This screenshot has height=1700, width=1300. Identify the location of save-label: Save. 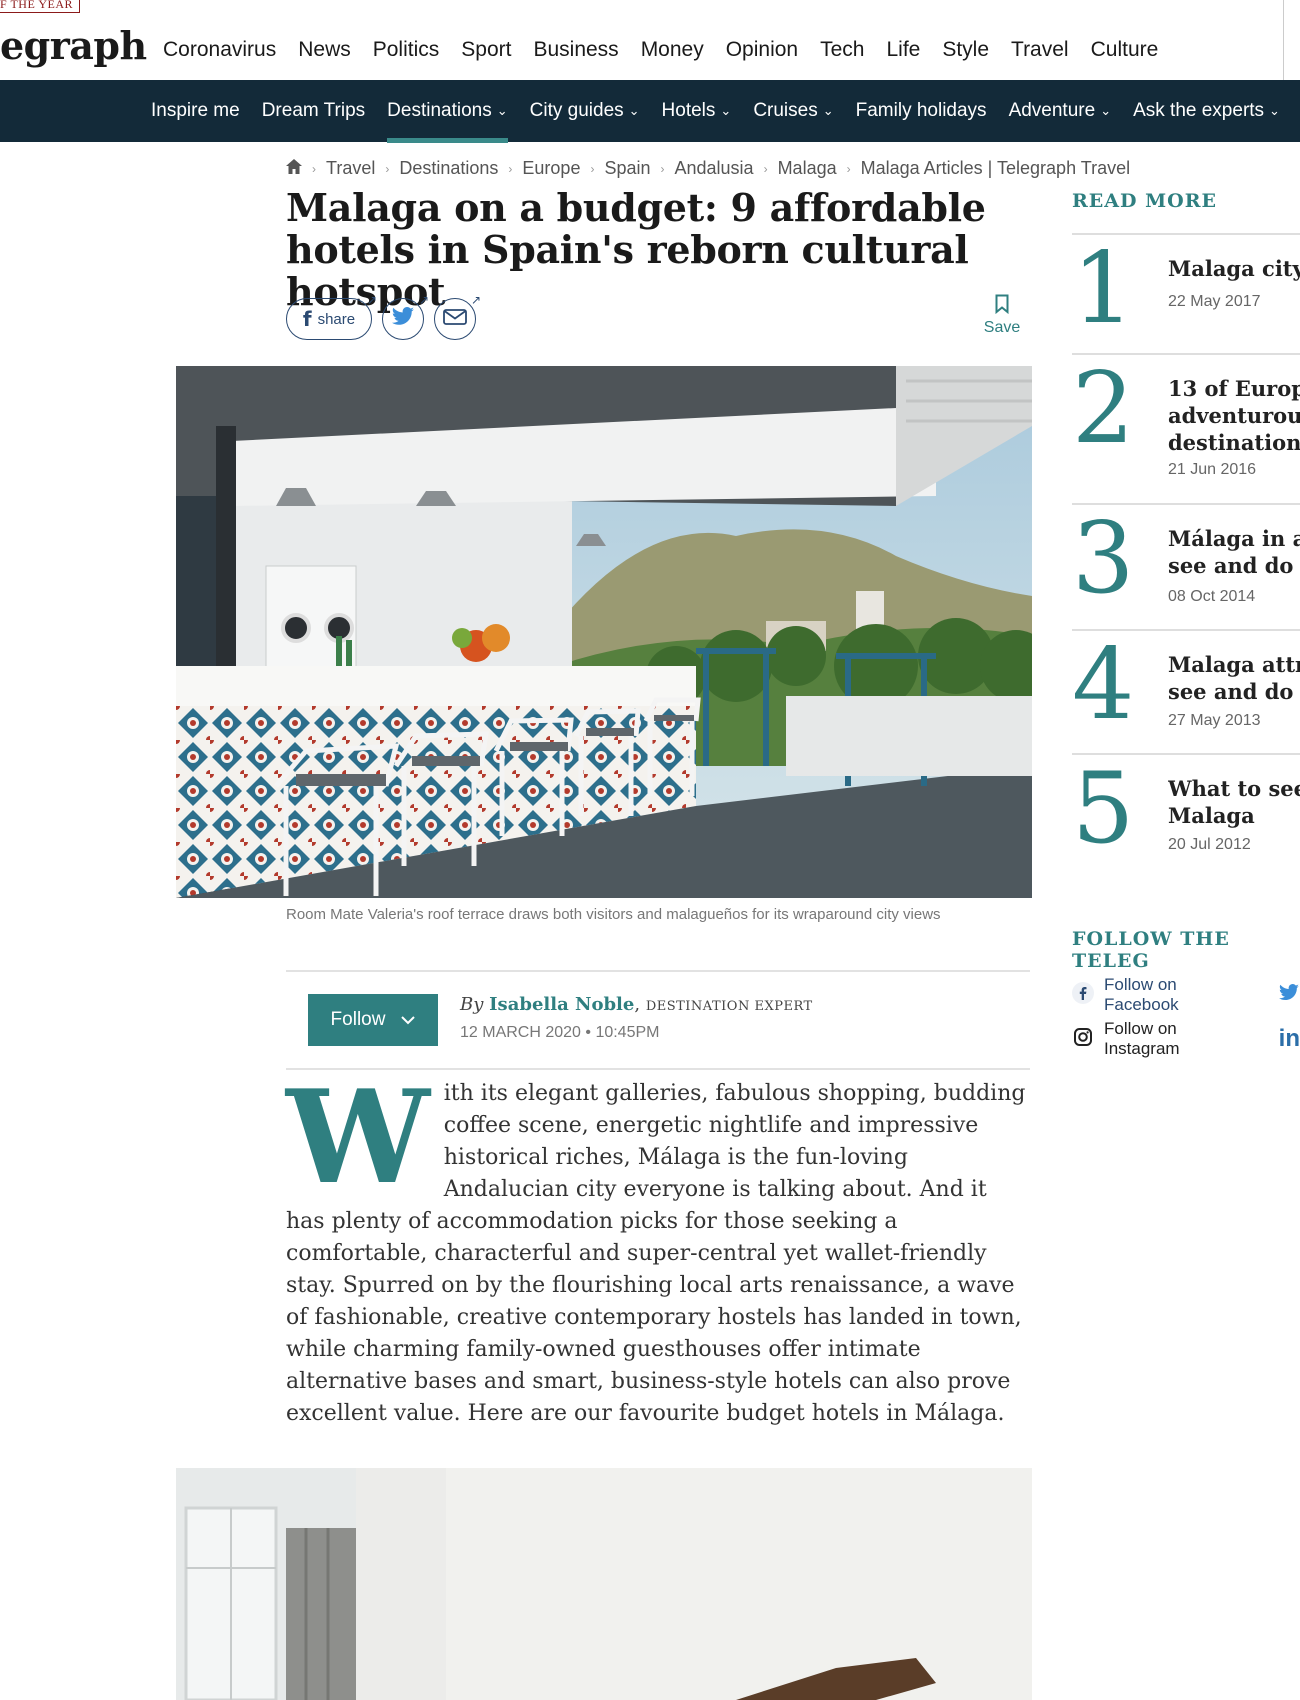
(1002, 327).